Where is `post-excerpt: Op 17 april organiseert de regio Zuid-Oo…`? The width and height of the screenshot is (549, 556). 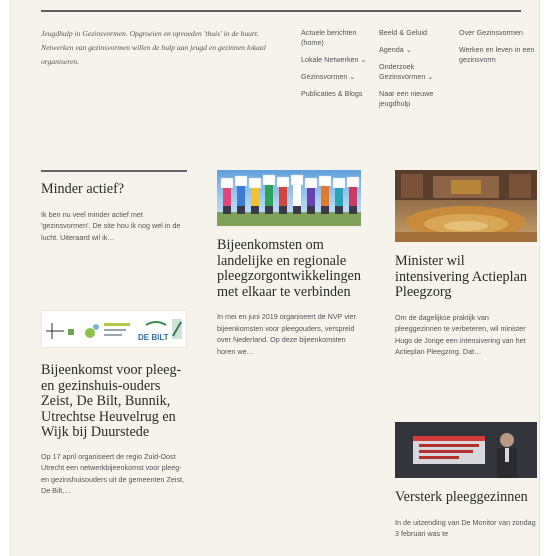 post-excerpt: Op 17 april organiseert de regio Zuid-Oo… is located at coordinates (113, 473).